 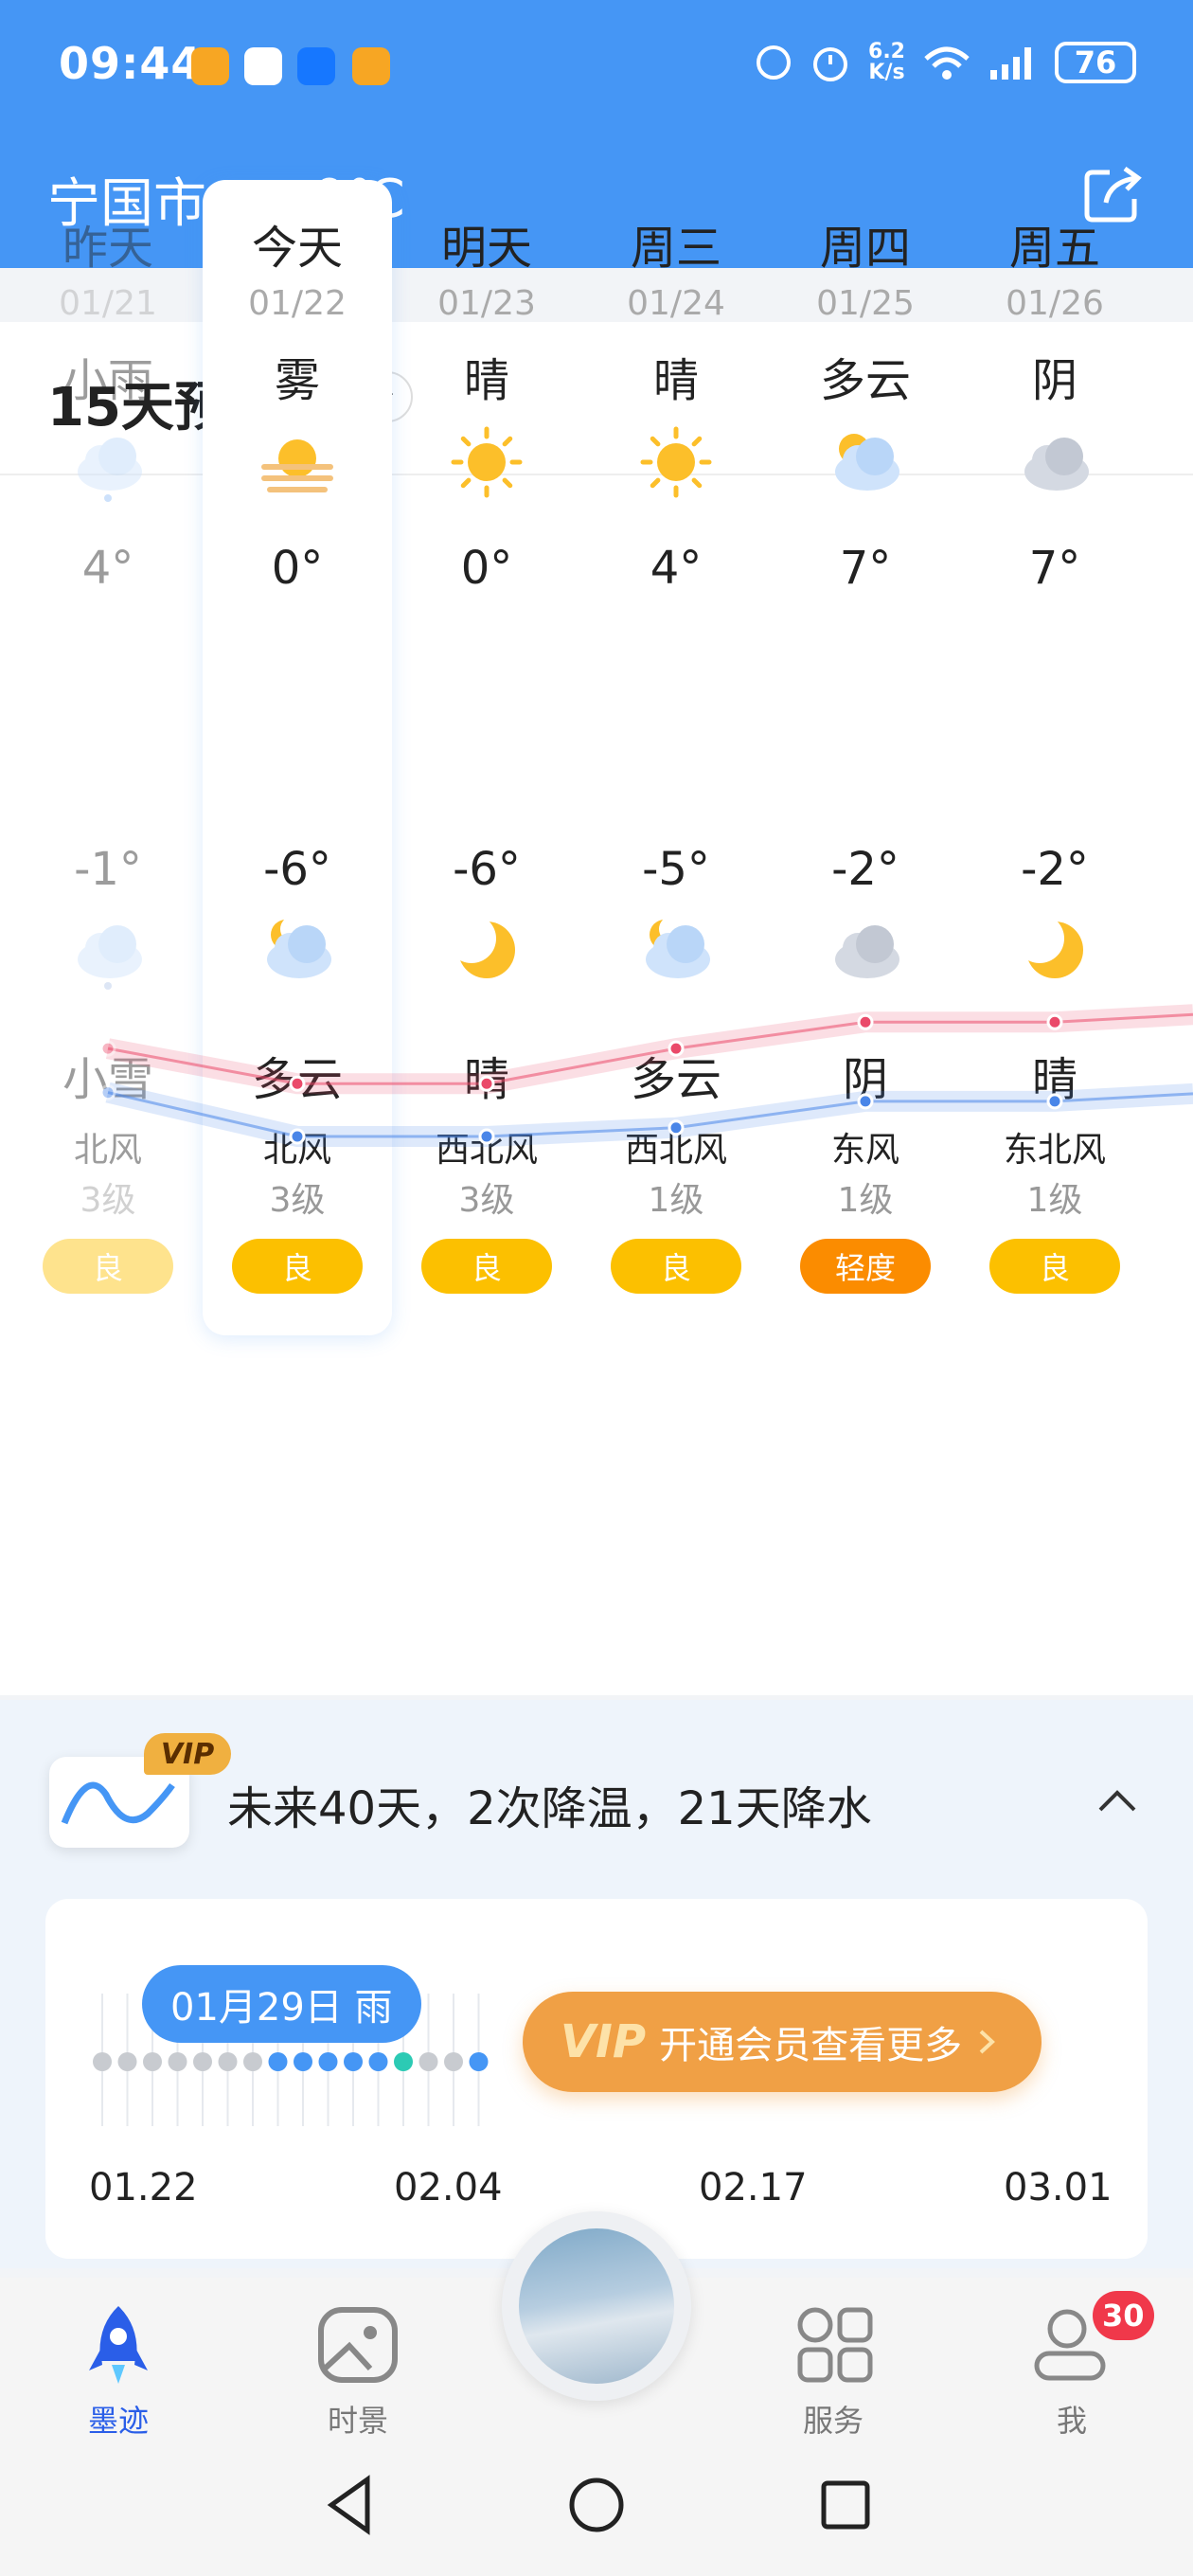 What do you see at coordinates (811, 2045) in the screenshot?
I see `open-vip-label: 开通会员查看更多` at bounding box center [811, 2045].